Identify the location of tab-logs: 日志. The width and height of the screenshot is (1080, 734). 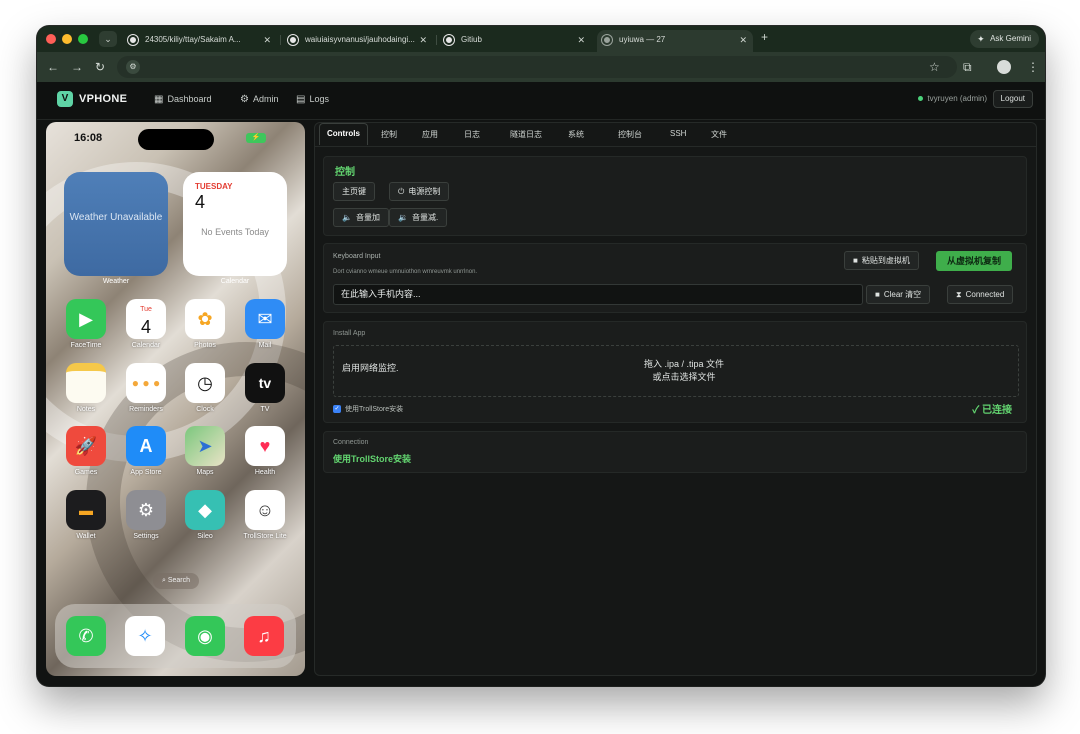
(472, 134).